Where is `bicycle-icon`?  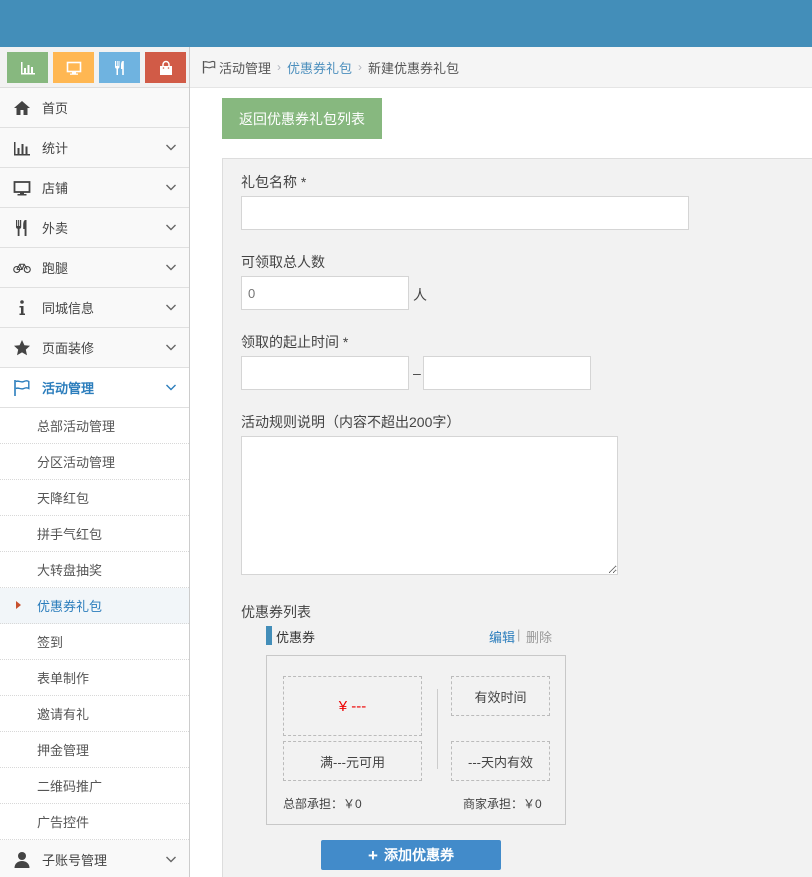 bicycle-icon is located at coordinates (22, 268).